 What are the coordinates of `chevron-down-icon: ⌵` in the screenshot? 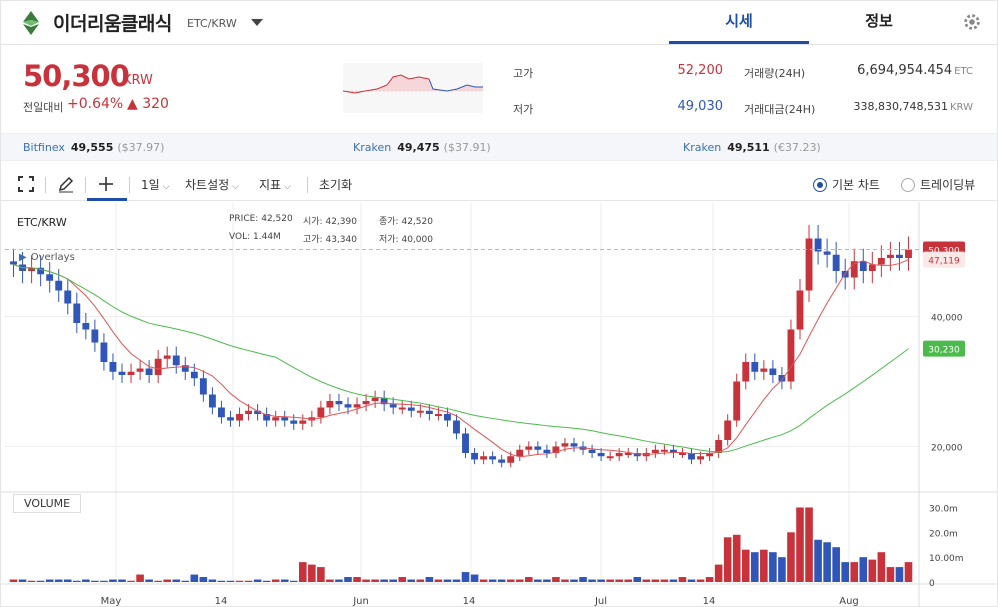 It's located at (235, 187).